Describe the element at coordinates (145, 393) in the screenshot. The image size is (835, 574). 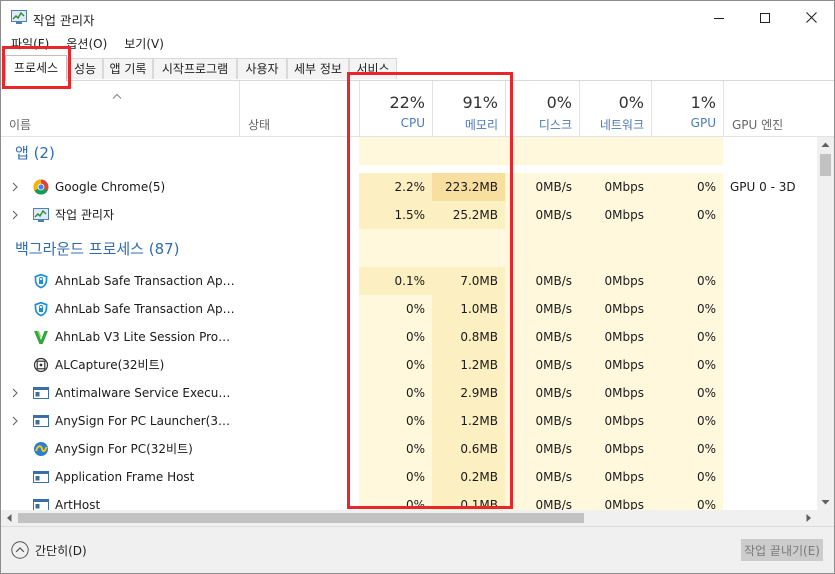
I see `process-name: Antimalware Service Executable` at that location.